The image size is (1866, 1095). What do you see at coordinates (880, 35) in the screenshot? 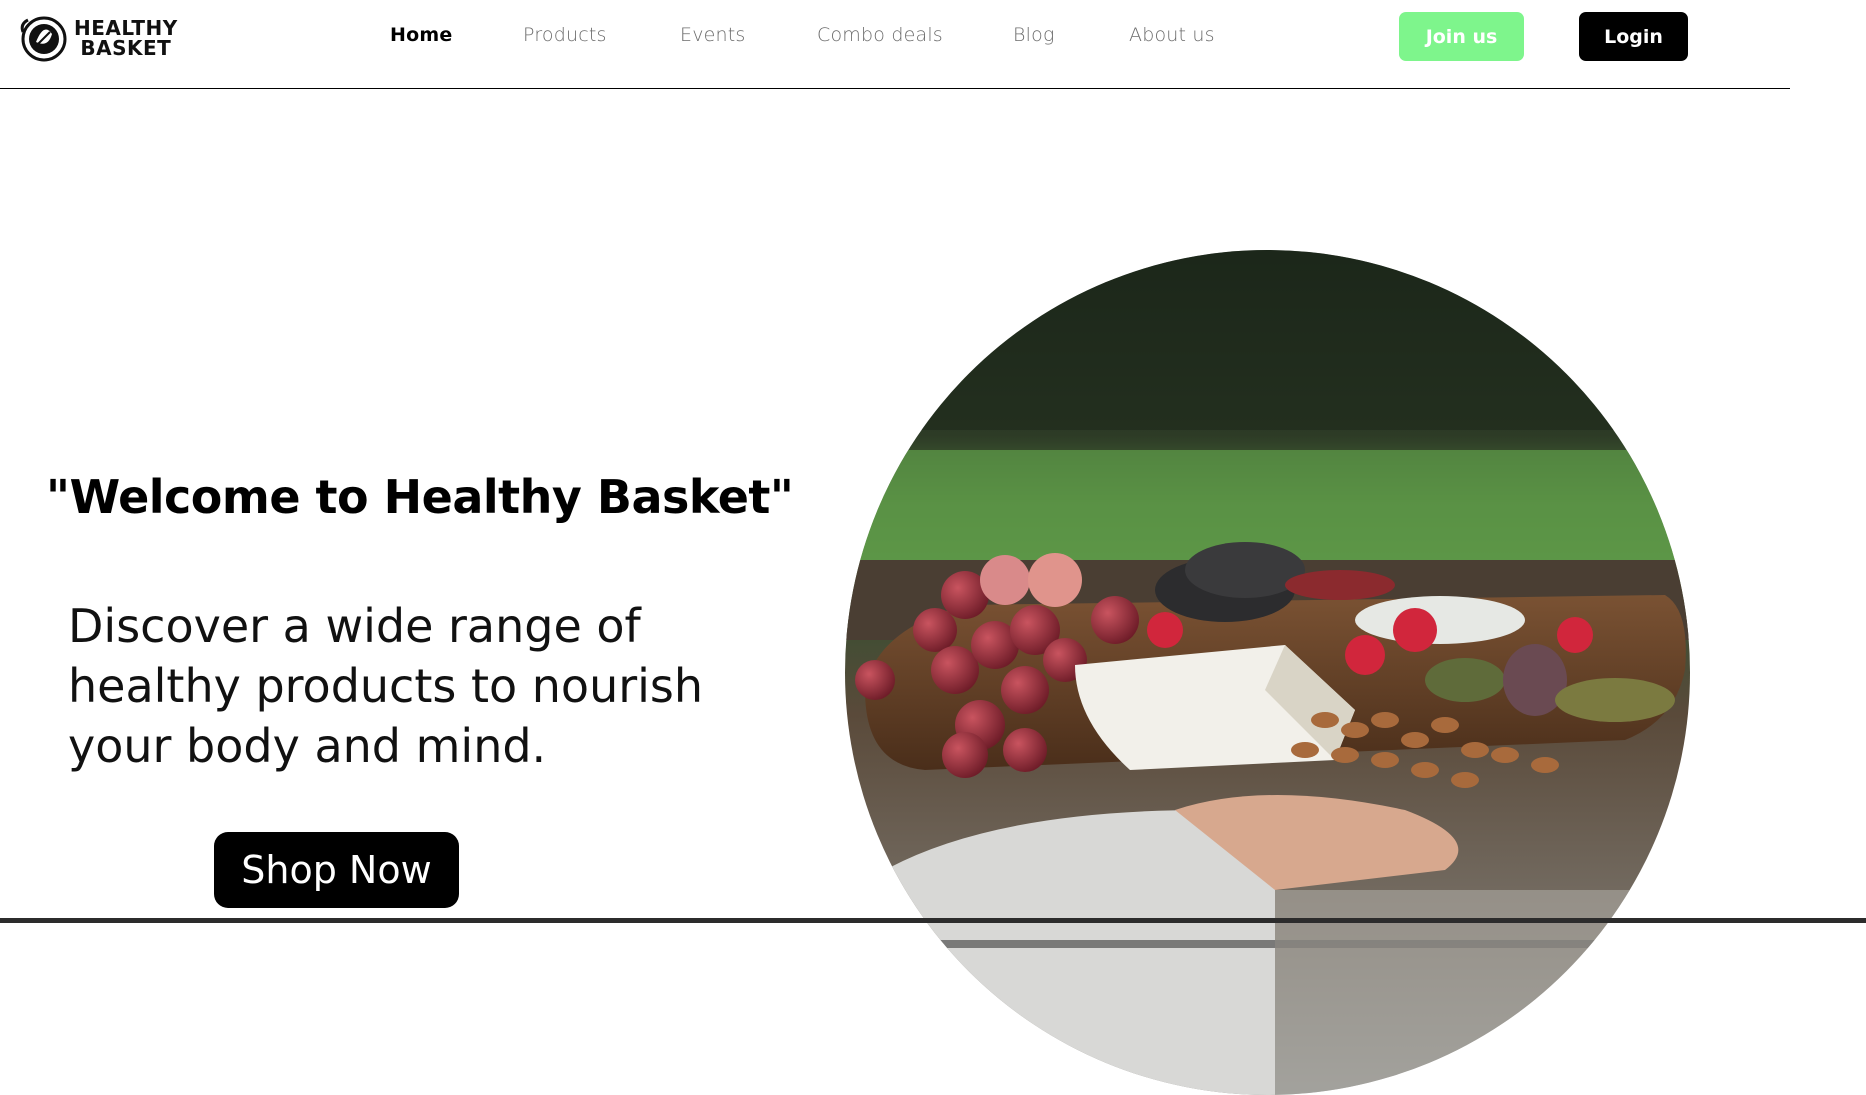
I see `nav-combo-deals: Combo deals` at bounding box center [880, 35].